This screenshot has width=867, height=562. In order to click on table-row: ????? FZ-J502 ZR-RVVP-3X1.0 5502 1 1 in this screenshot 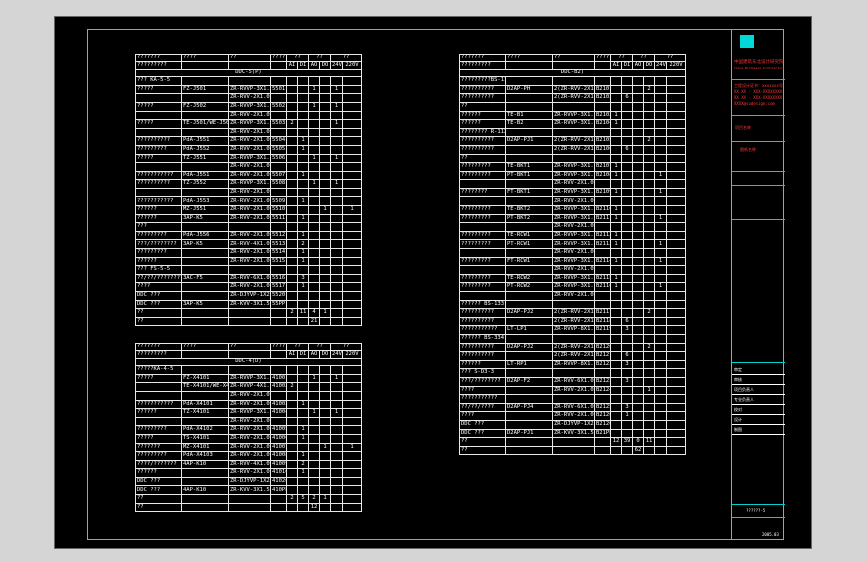, I will do `click(248, 106)`.